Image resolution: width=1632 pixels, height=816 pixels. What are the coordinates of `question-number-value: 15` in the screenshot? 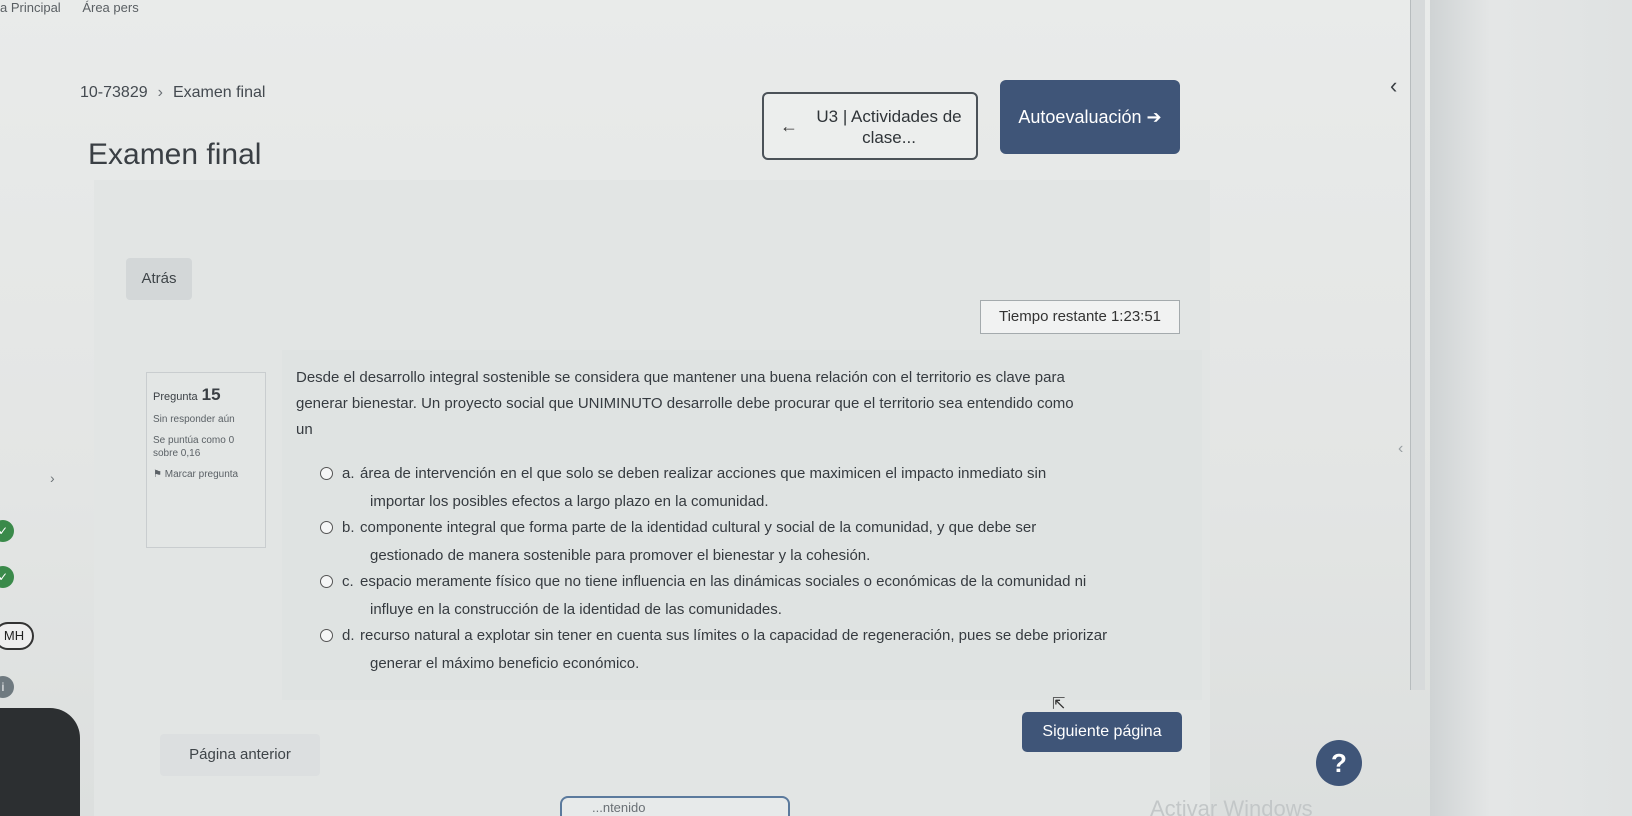 It's located at (211, 394).